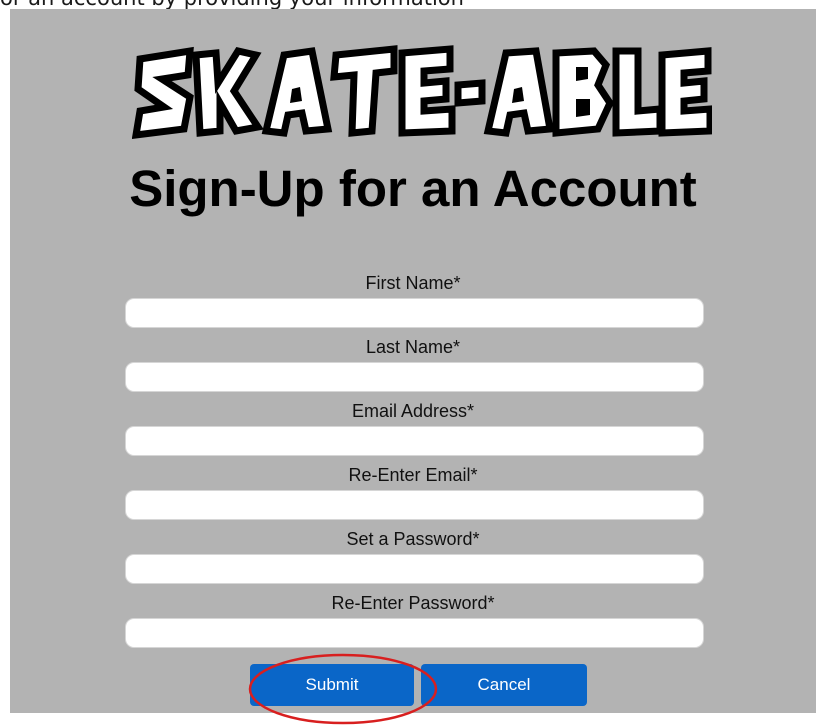 The image size is (816, 725). What do you see at coordinates (413, 411) in the screenshot?
I see `email-address-label: Email Address*` at bounding box center [413, 411].